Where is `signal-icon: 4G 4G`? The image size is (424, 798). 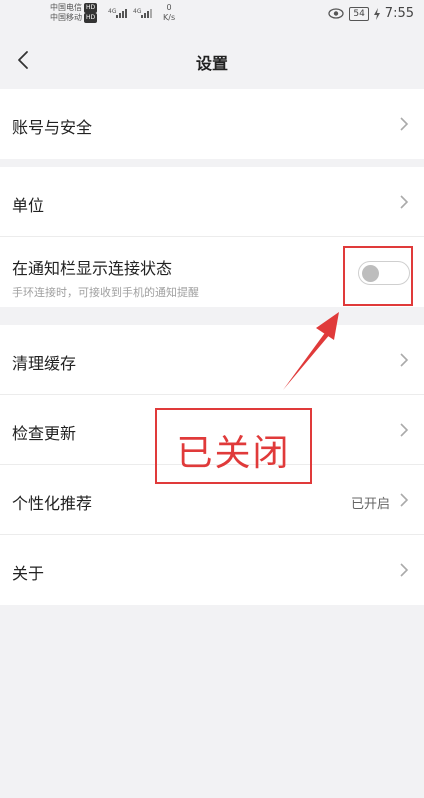 signal-icon: 4G 4G is located at coordinates (130, 13).